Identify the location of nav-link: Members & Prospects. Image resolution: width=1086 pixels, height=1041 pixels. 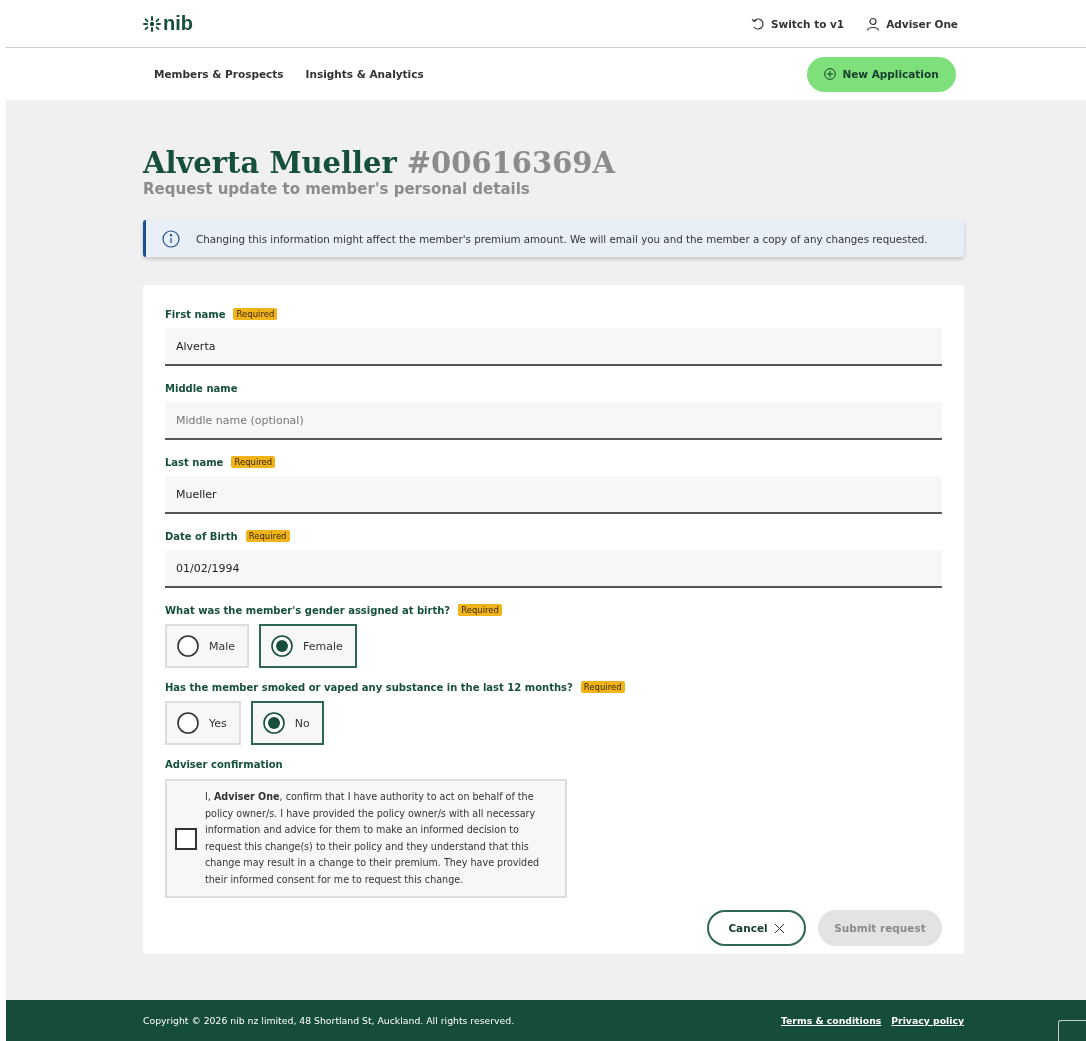
(219, 74).